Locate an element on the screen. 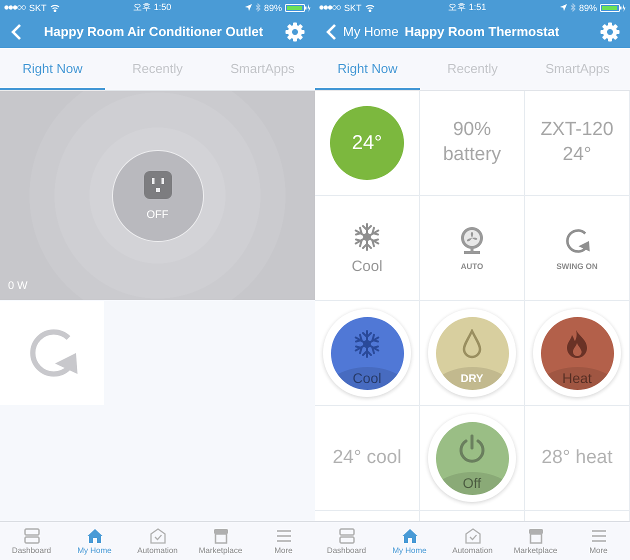 The image size is (630, 560). power-toggle: OFF is located at coordinates (158, 196).